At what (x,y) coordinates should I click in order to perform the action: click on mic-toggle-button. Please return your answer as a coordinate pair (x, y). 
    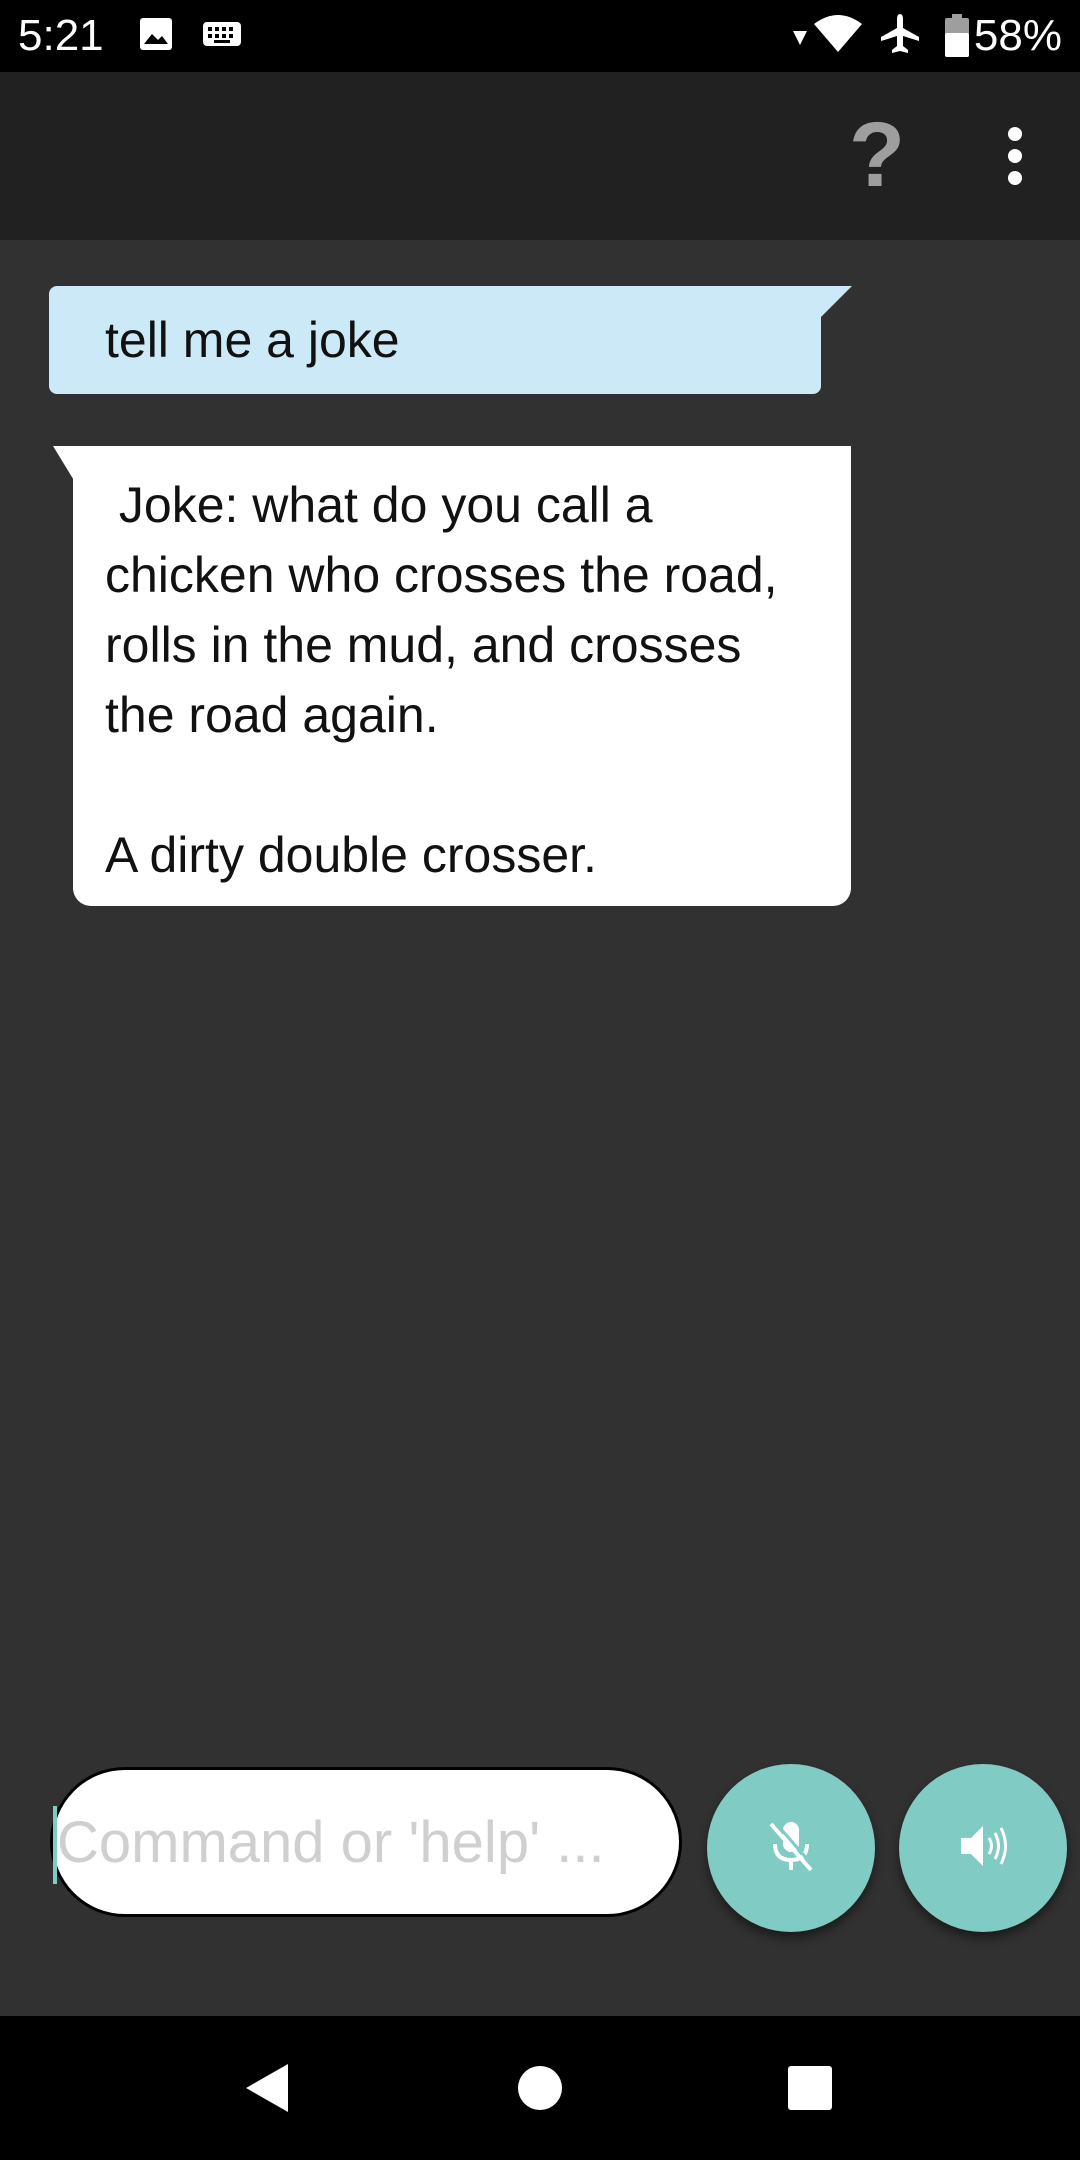
    Looking at the image, I should click on (791, 1848).